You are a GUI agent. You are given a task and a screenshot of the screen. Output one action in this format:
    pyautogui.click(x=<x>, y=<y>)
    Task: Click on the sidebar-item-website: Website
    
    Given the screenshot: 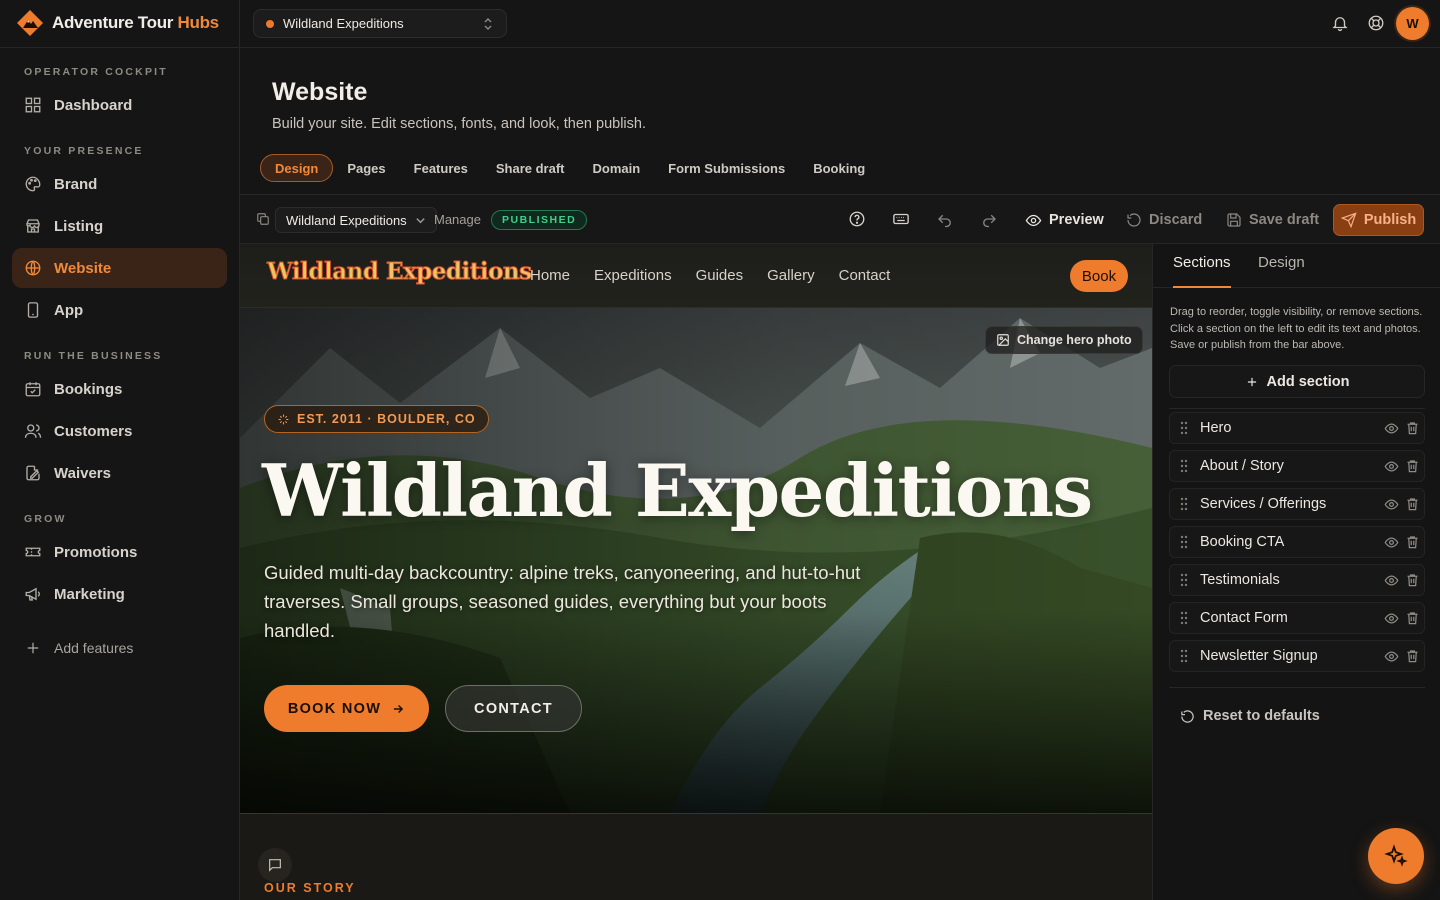 What is the action you would take?
    pyautogui.click(x=119, y=268)
    